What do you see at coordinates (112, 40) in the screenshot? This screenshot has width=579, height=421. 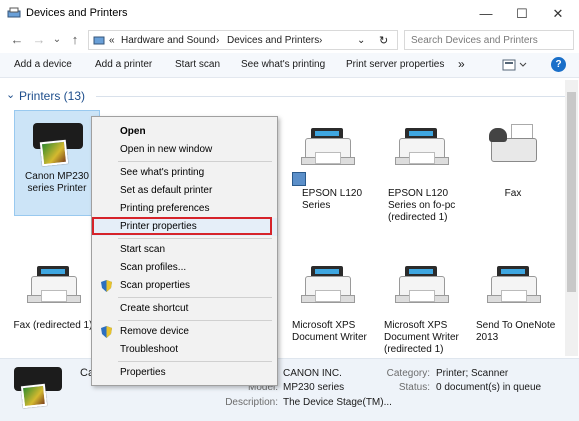 I see `breadcrumb-overflow: «` at bounding box center [112, 40].